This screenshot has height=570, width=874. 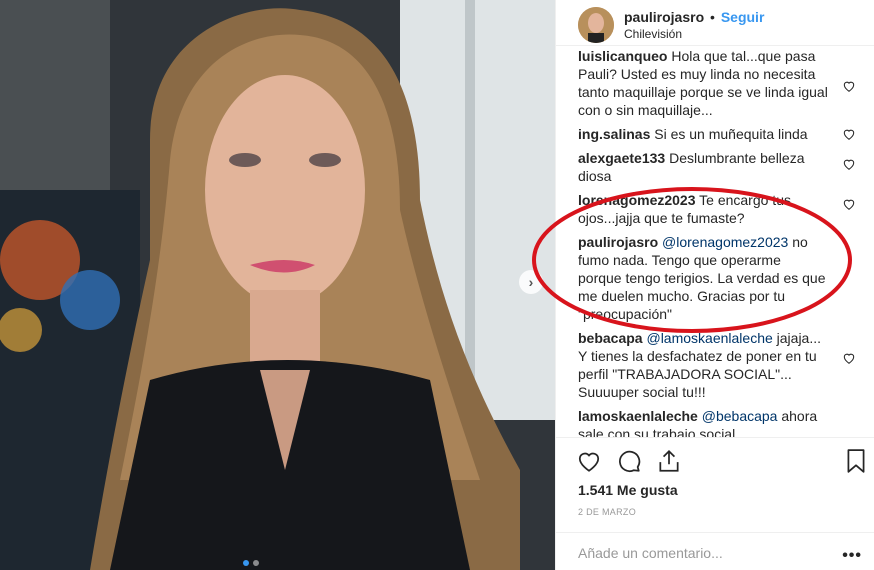 I want to click on comment-mention: @bebacapa, so click(x=740, y=416).